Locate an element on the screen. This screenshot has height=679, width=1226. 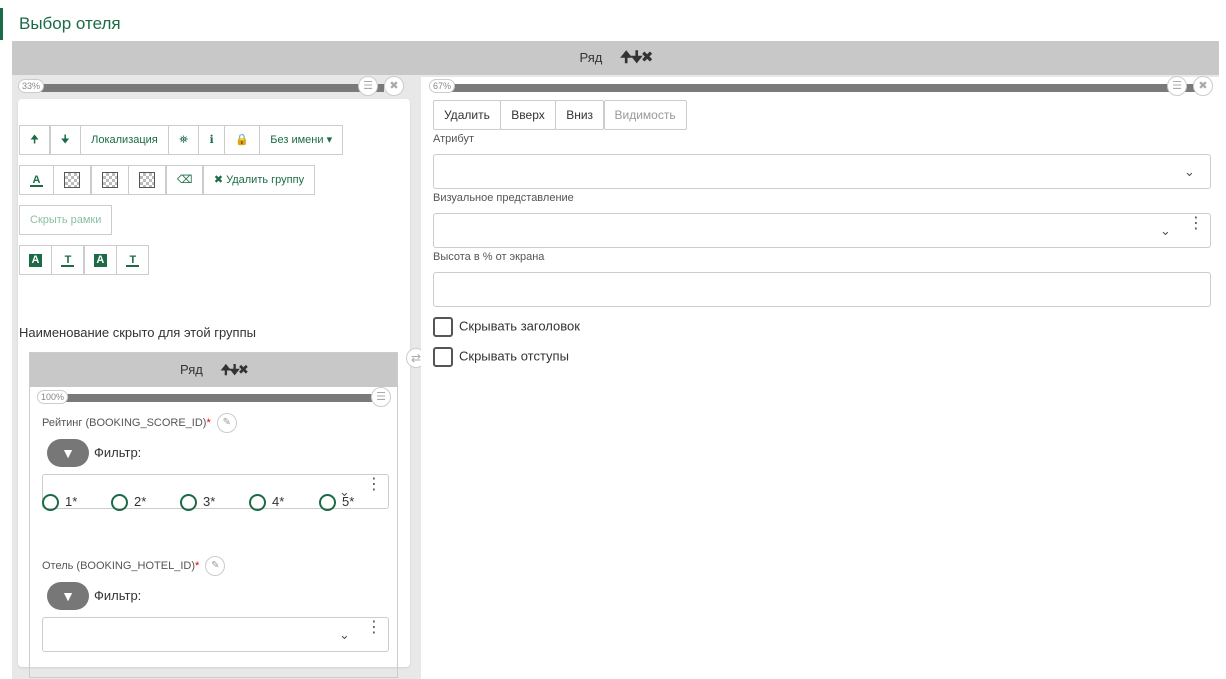
lock-button: 🔒 is located at coordinates (242, 140).